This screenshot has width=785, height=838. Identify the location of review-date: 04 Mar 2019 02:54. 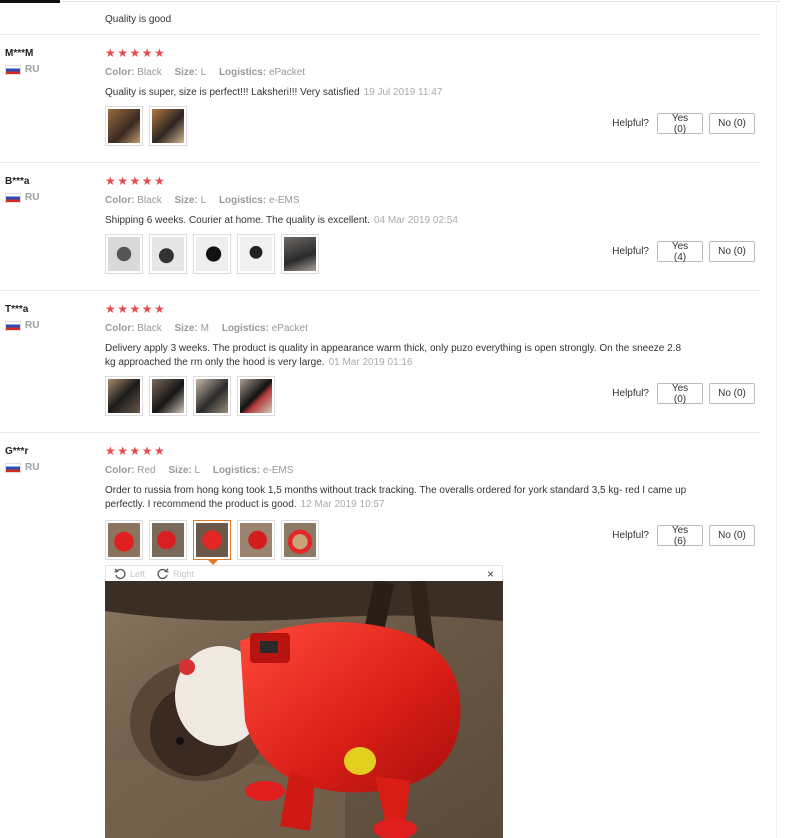
(415, 220).